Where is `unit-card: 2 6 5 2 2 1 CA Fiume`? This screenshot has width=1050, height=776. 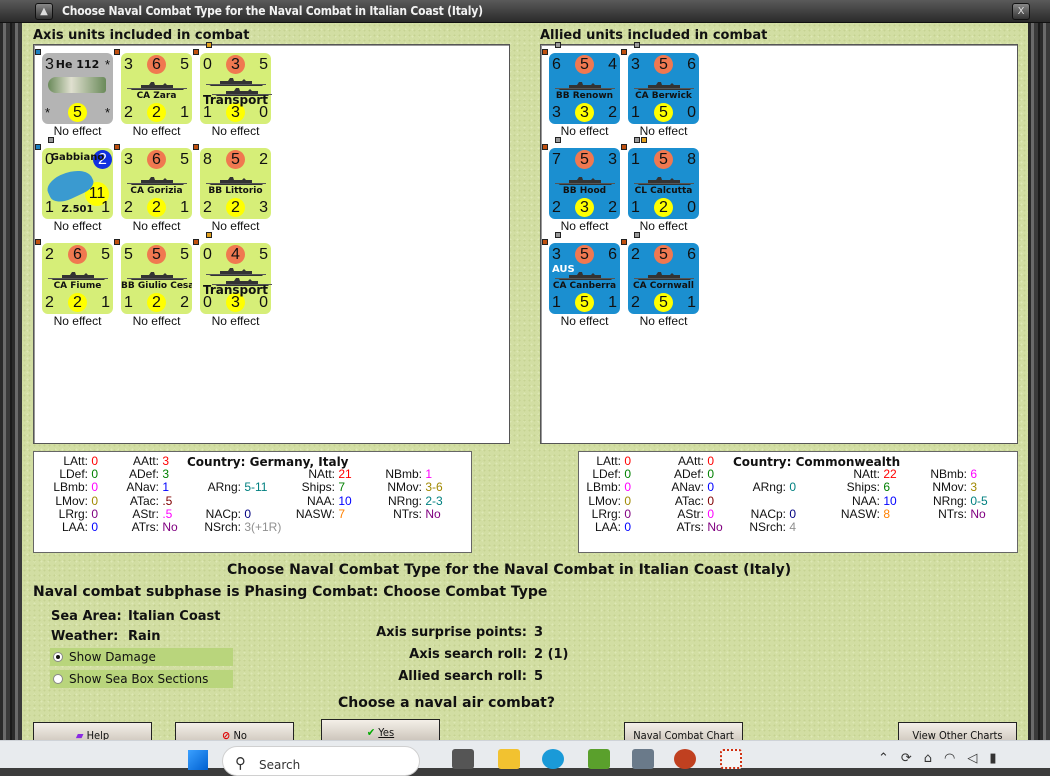 unit-card: 2 6 5 2 2 1 CA Fiume is located at coordinates (77, 278).